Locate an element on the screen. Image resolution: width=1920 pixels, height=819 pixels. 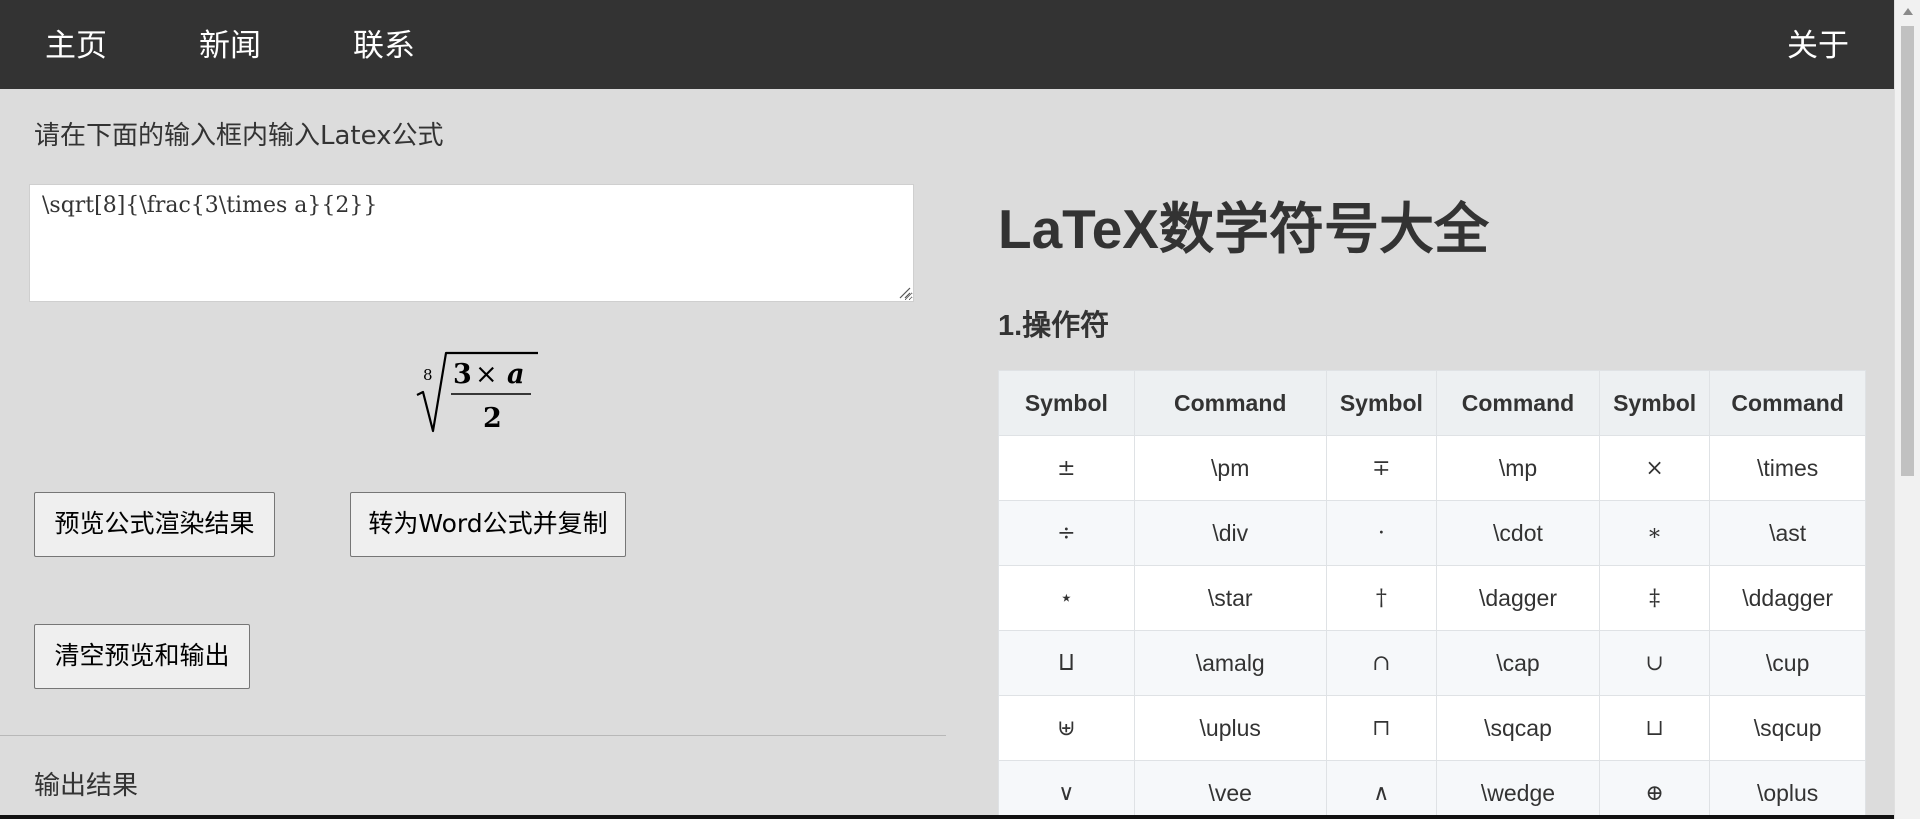
command-cell: \ast is located at coordinates (1787, 533).